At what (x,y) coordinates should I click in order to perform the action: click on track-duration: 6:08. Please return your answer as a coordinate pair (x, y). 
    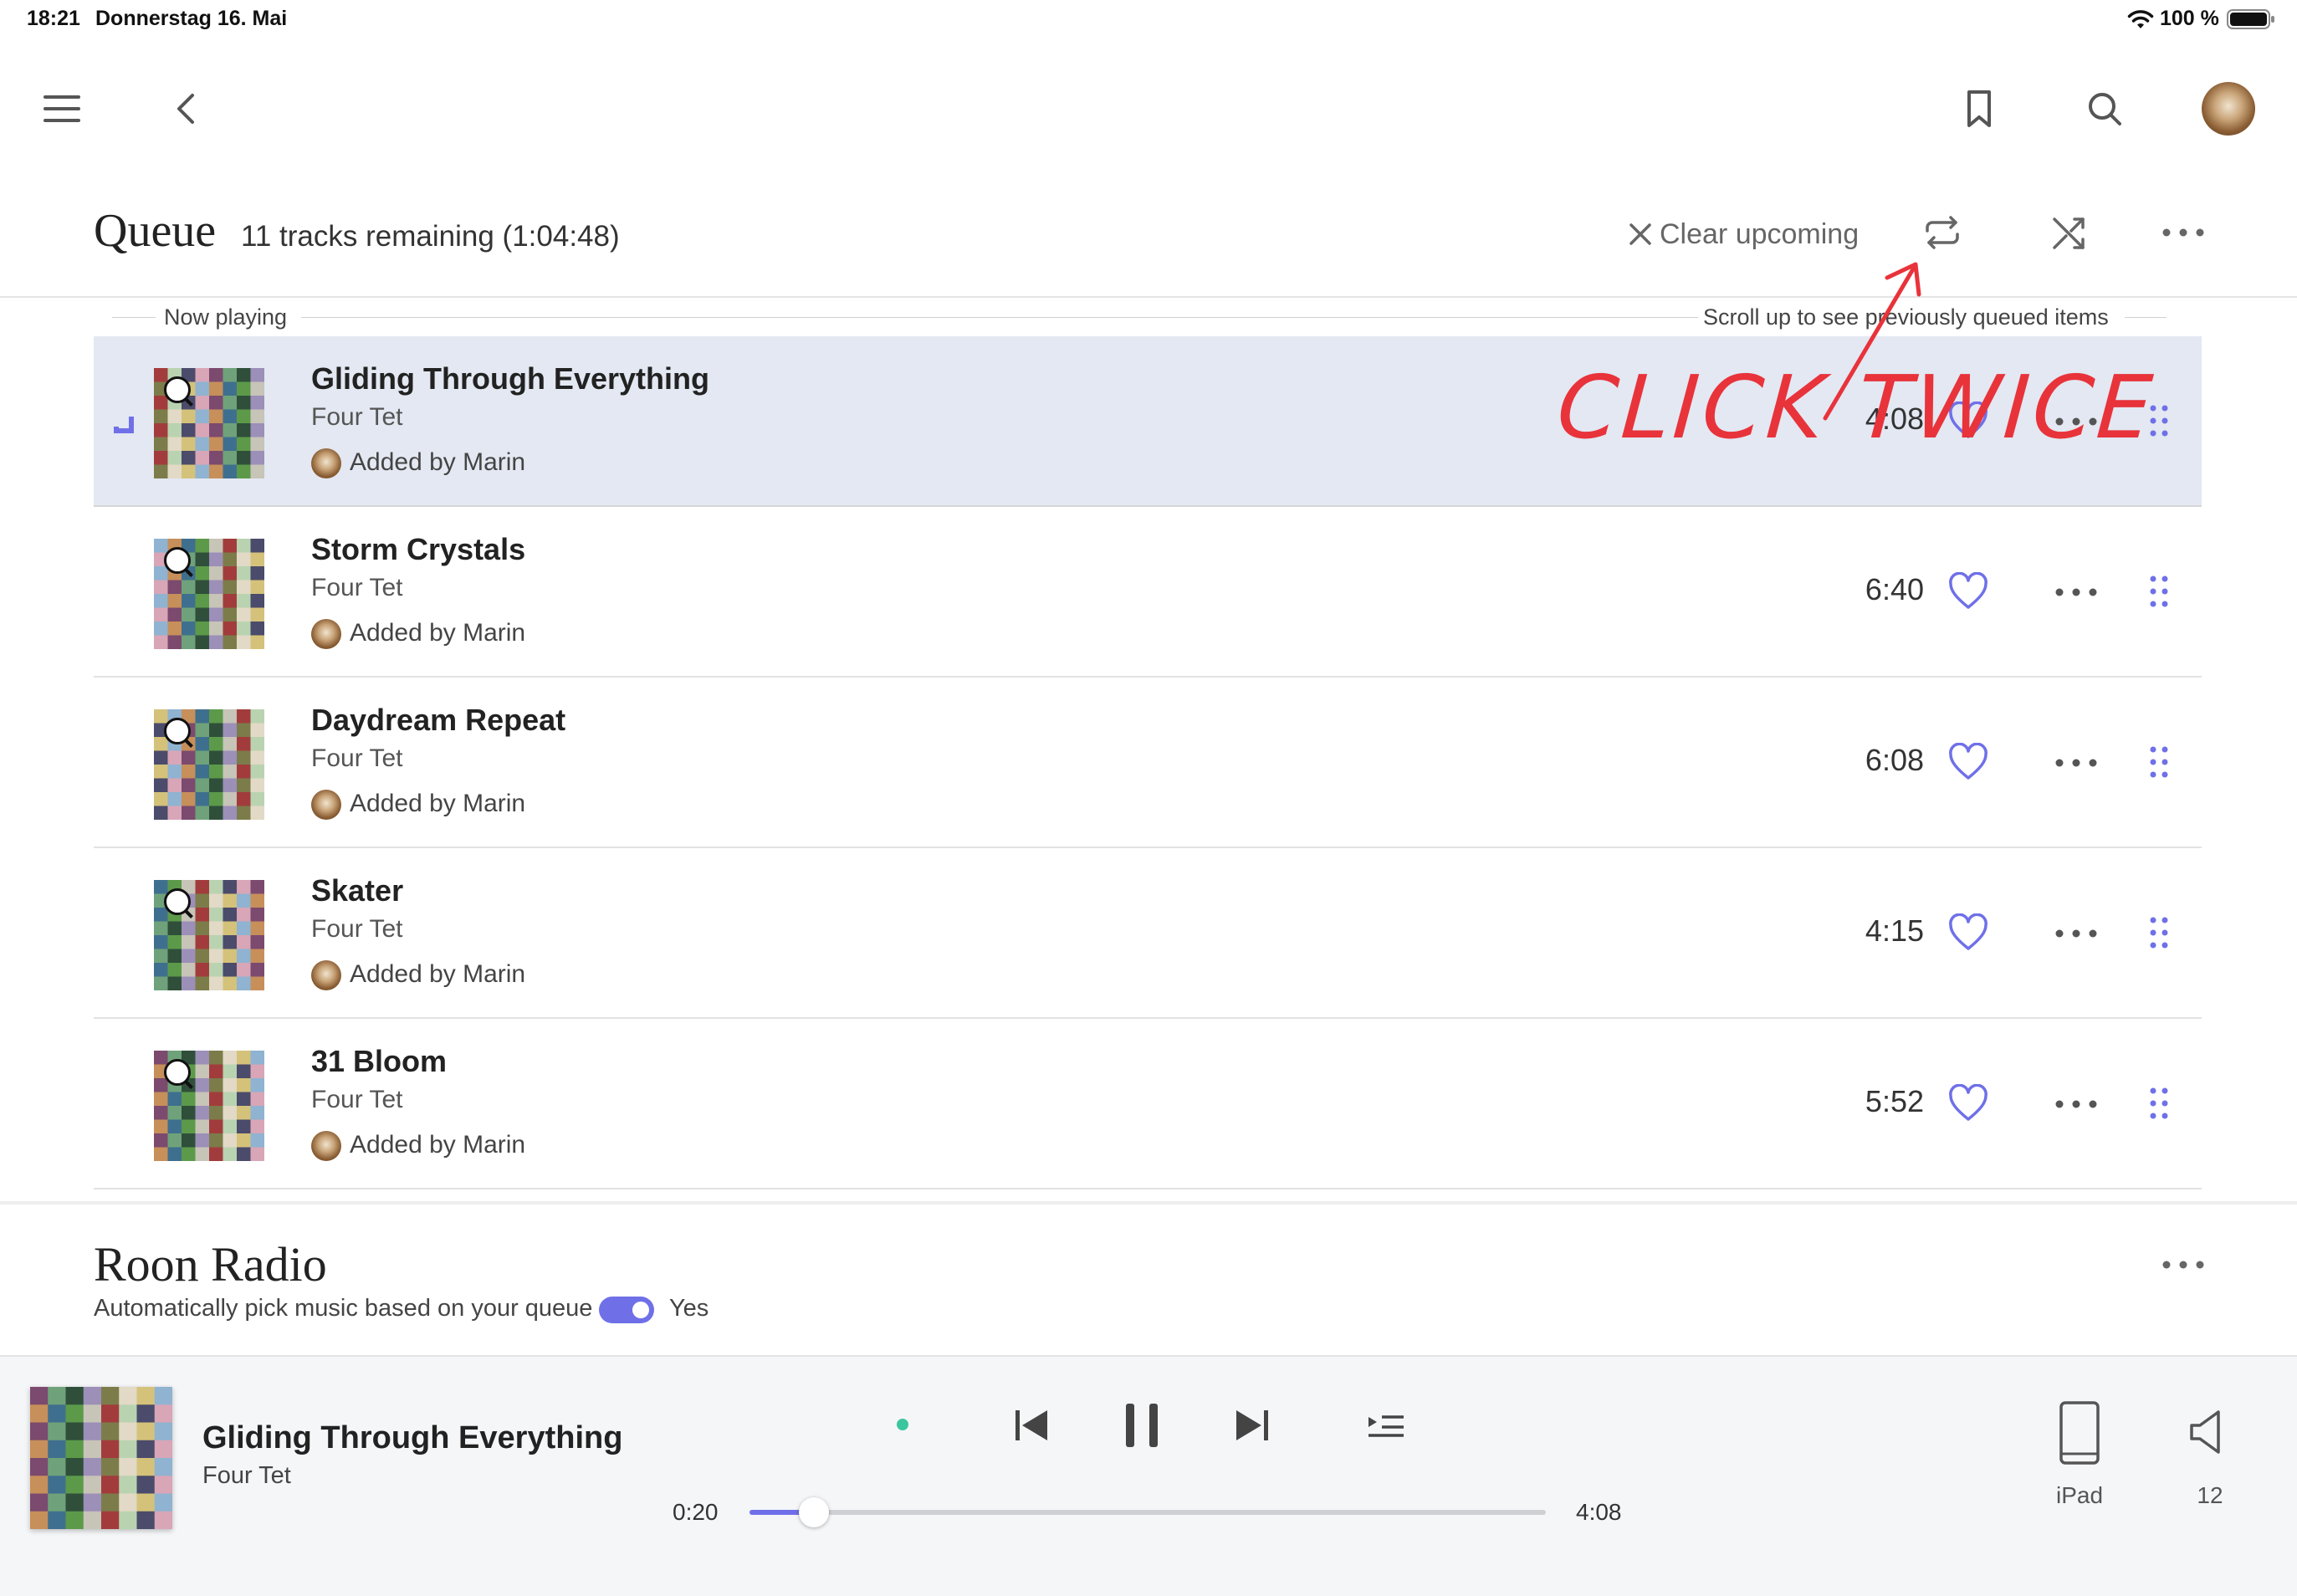
    Looking at the image, I should click on (1894, 760).